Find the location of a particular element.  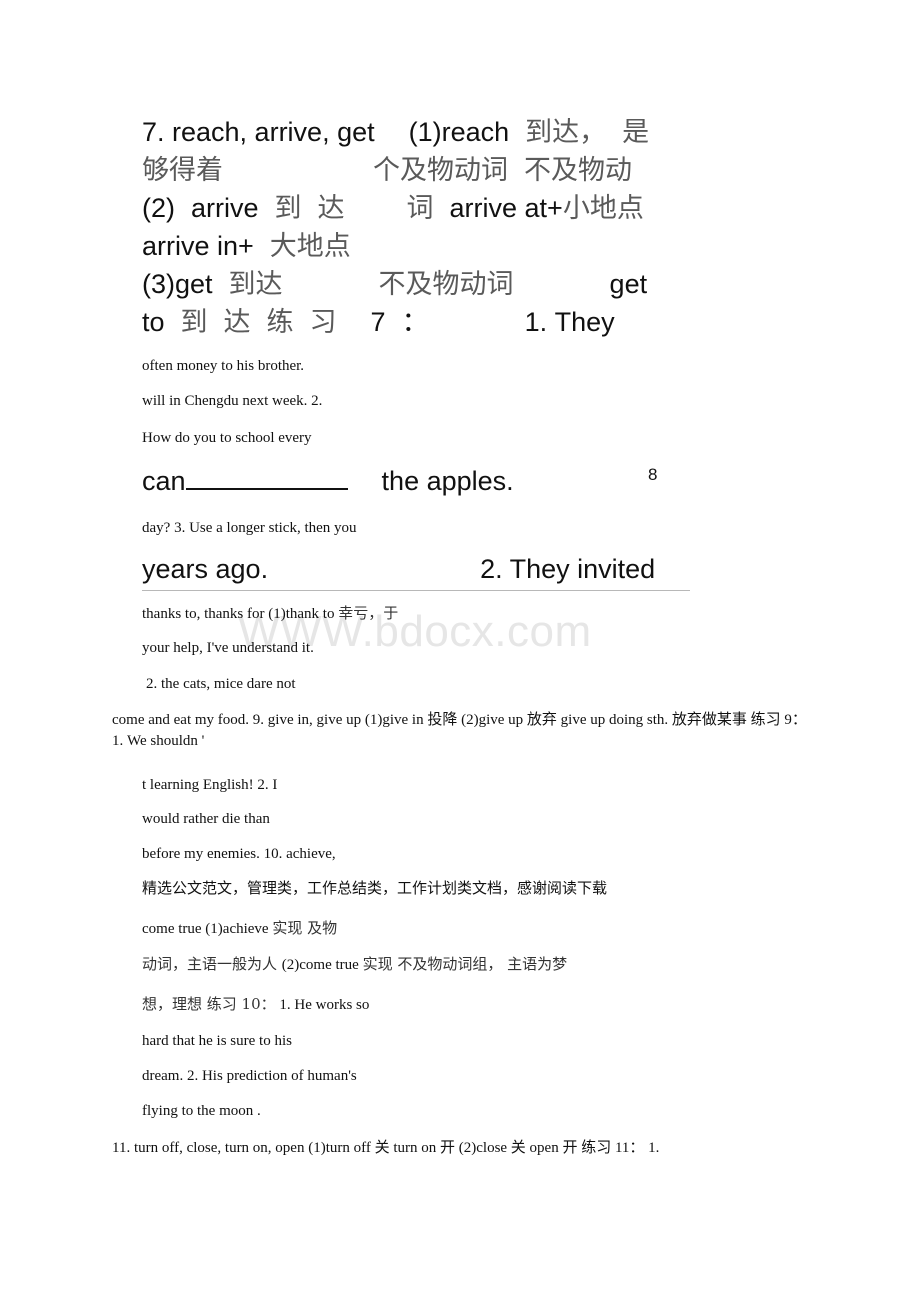

fill-in-suffix: the apples. is located at coordinates (447, 481).